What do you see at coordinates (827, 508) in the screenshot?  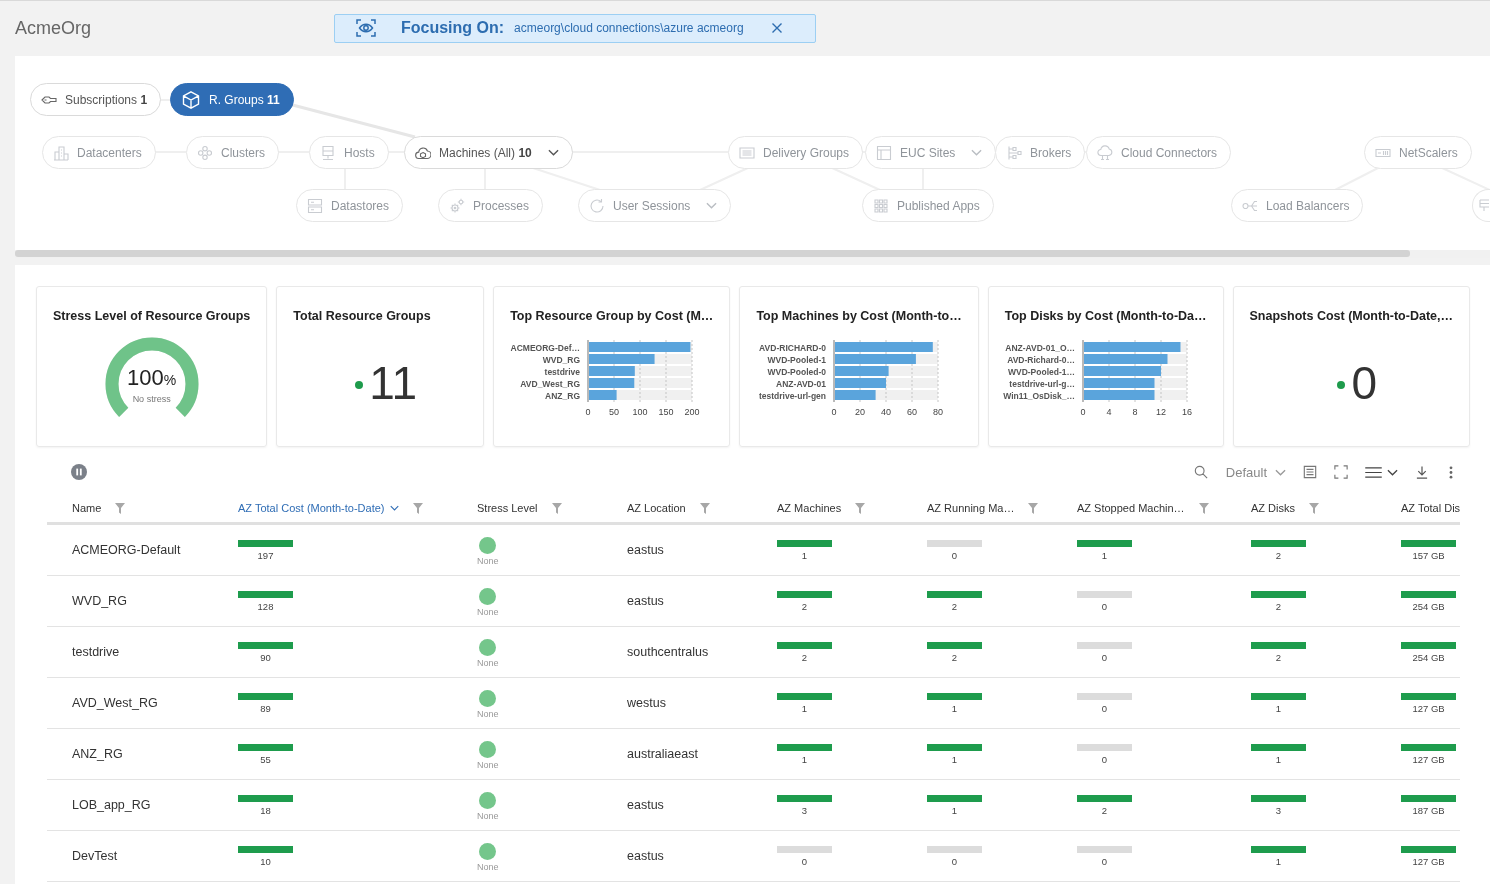 I see `column-header: AZ Machines` at bounding box center [827, 508].